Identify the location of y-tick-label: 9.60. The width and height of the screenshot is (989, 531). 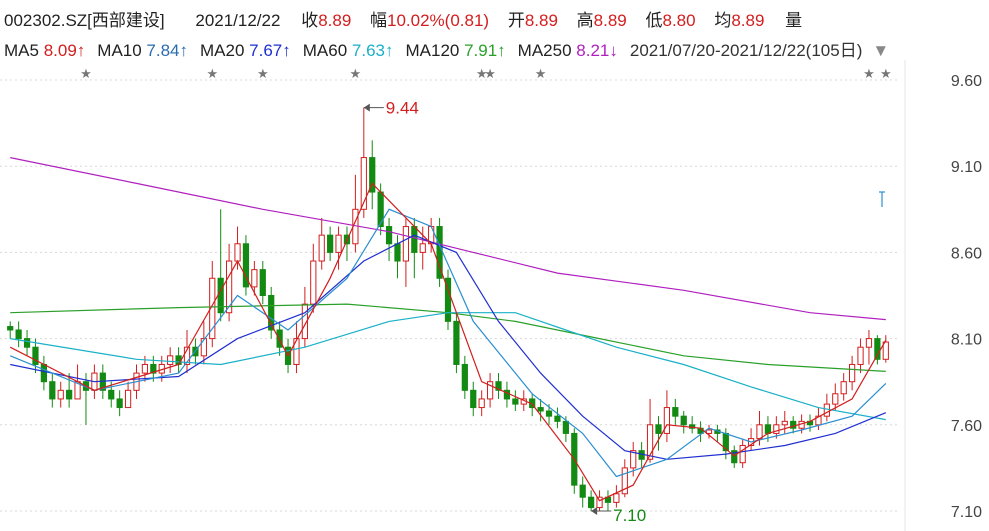
(966, 81).